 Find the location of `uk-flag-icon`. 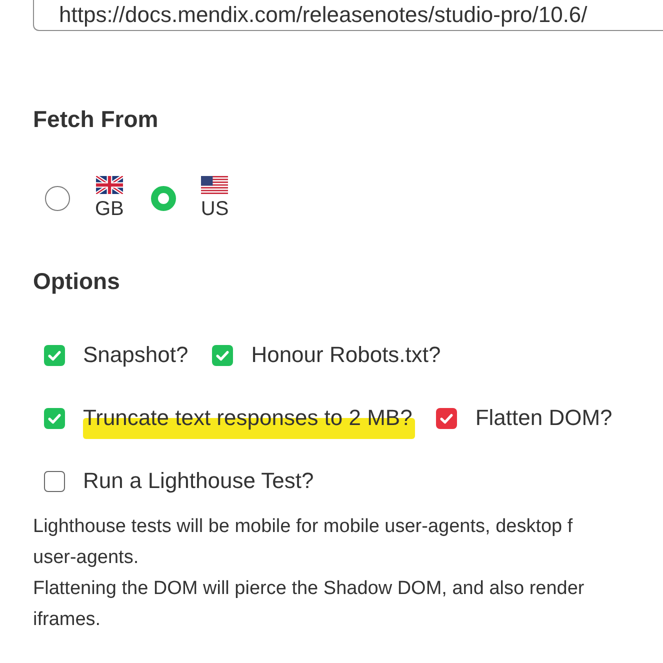

uk-flag-icon is located at coordinates (109, 185).